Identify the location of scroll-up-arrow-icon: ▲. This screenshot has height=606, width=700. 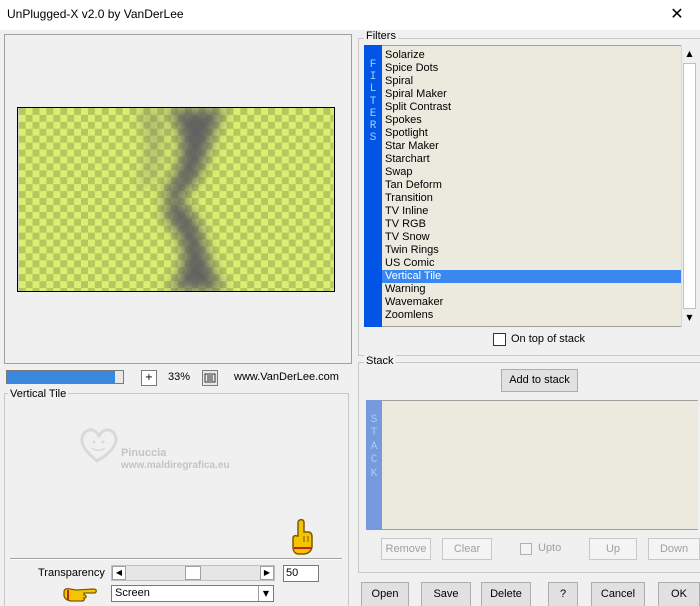
(689, 54).